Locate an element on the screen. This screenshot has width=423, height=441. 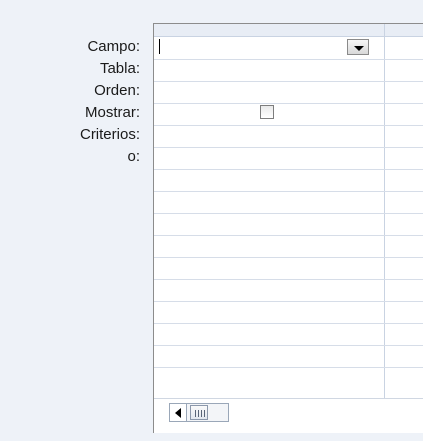
field-dropdown-button is located at coordinates (358, 47).